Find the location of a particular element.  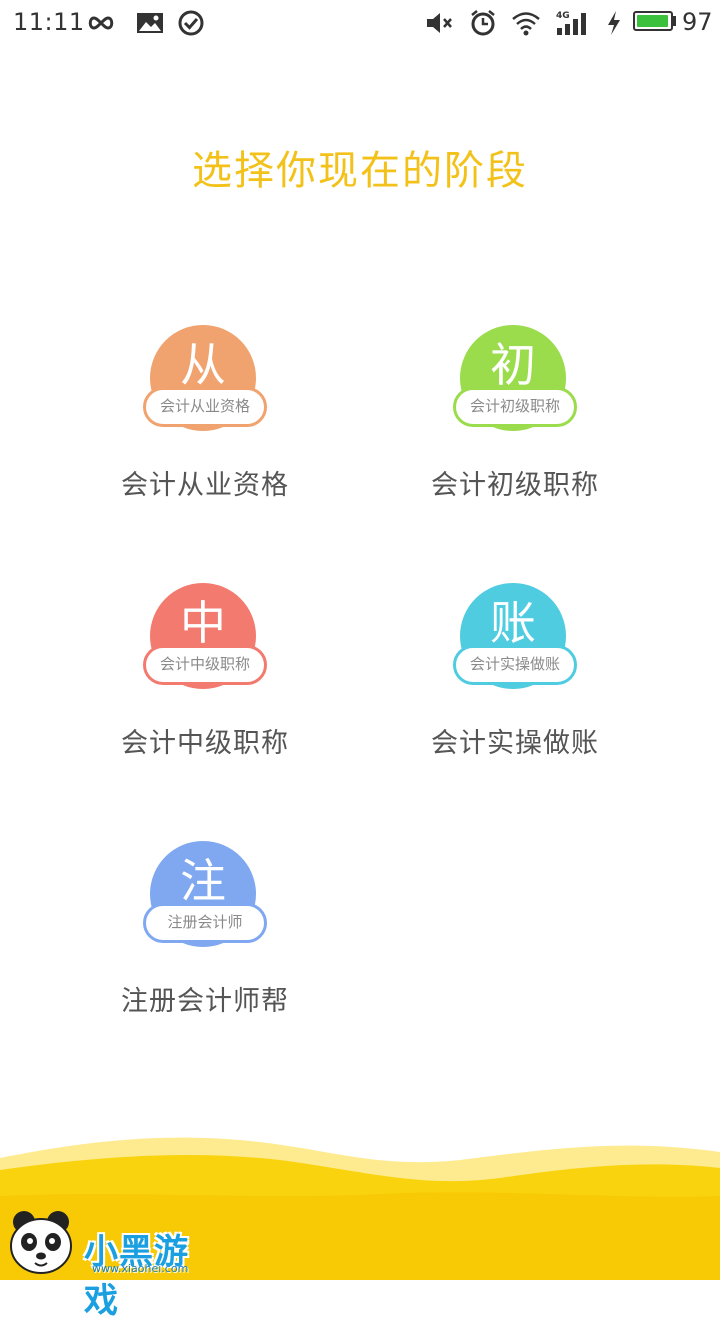

stage-label: 会计中级职称 is located at coordinates (205, 743).